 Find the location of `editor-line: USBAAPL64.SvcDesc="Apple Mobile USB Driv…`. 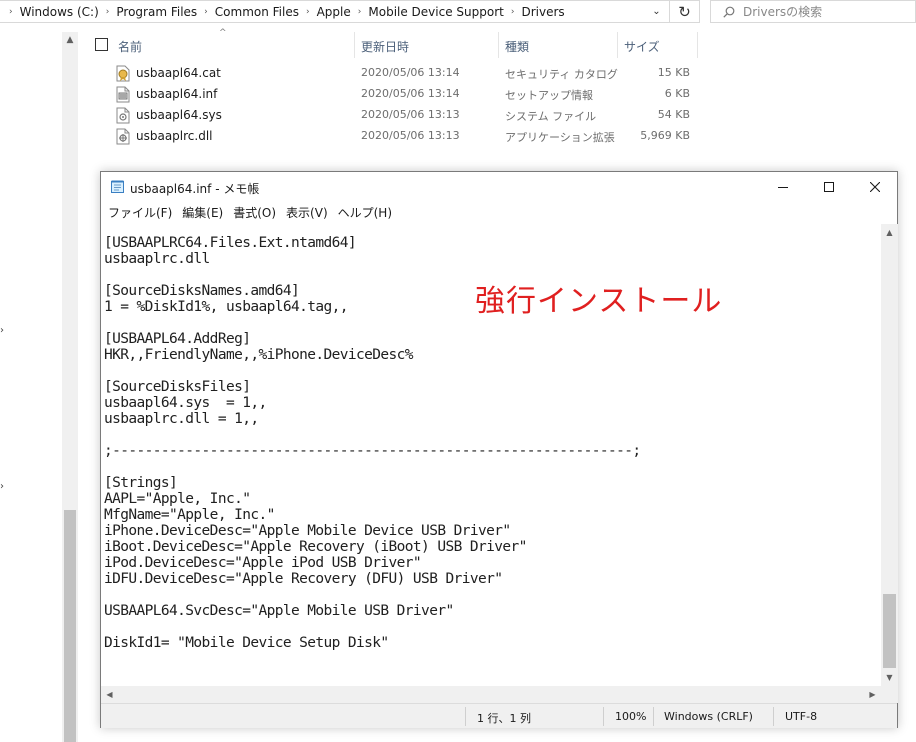

editor-line: USBAAPL64.SvcDesc="Apple Mobile USB Driv… is located at coordinates (279, 611).